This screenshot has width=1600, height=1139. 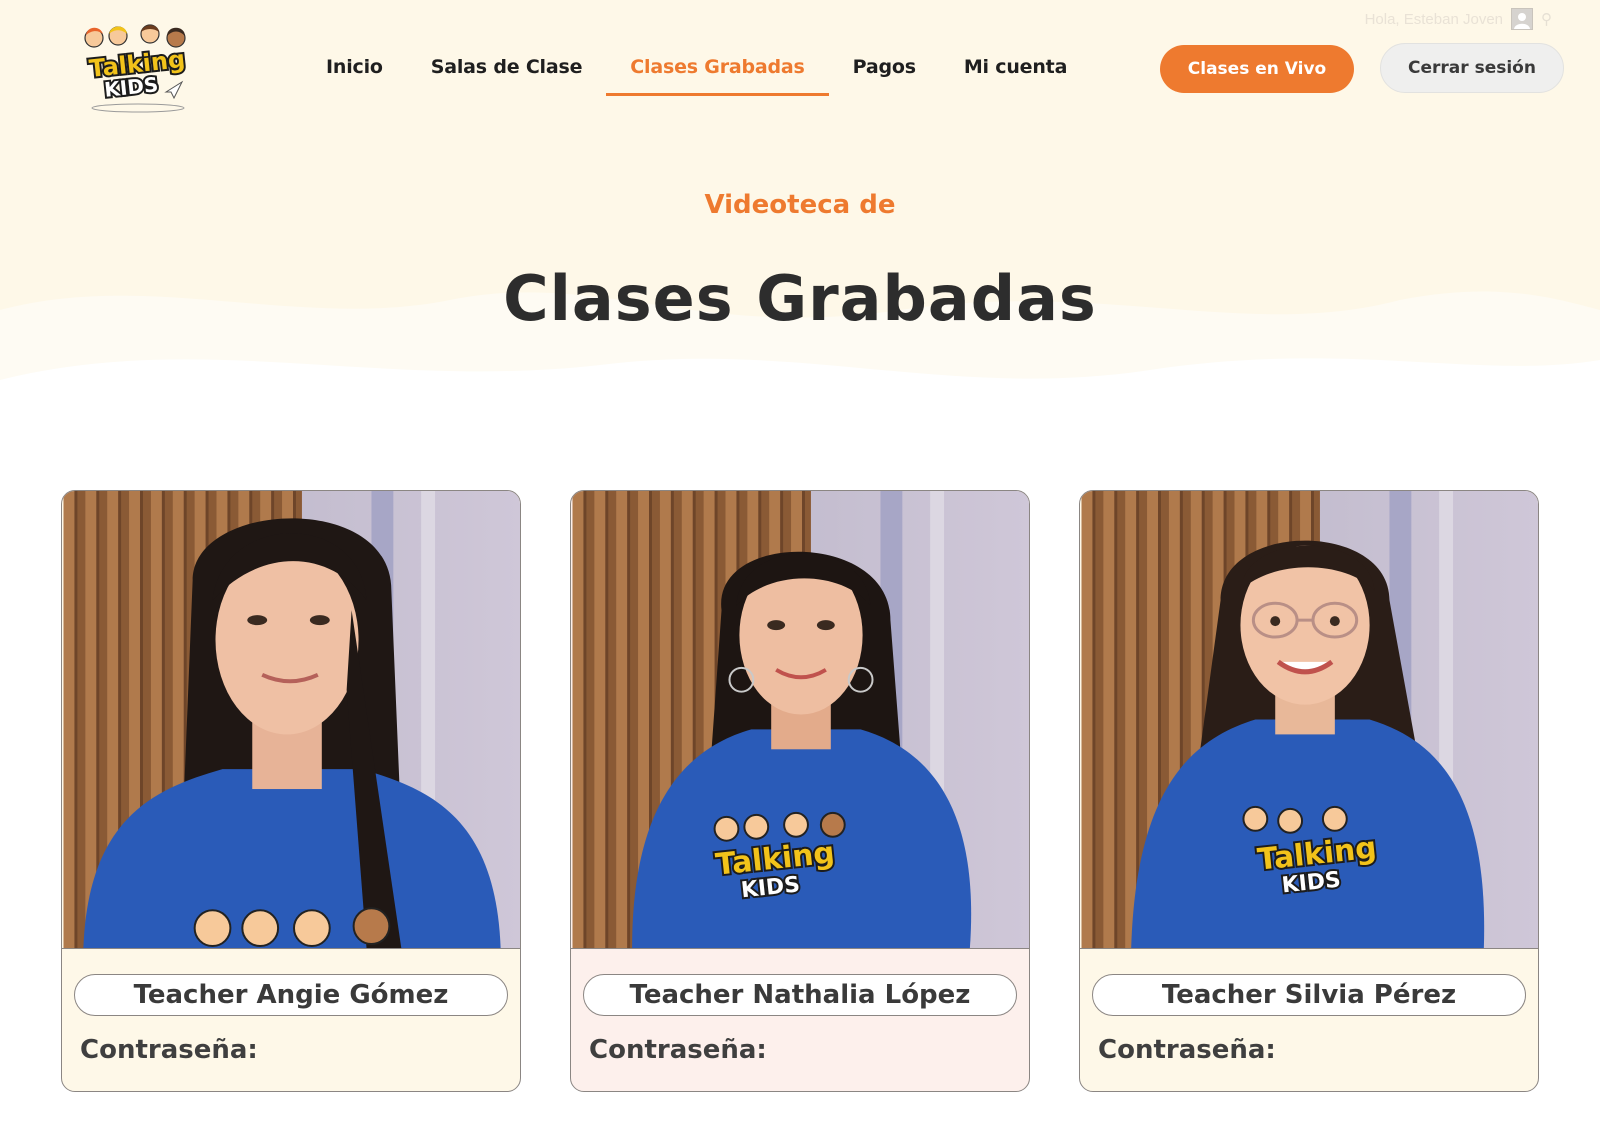 I want to click on teacher-name: Teacher Nathalia López, so click(x=800, y=995).